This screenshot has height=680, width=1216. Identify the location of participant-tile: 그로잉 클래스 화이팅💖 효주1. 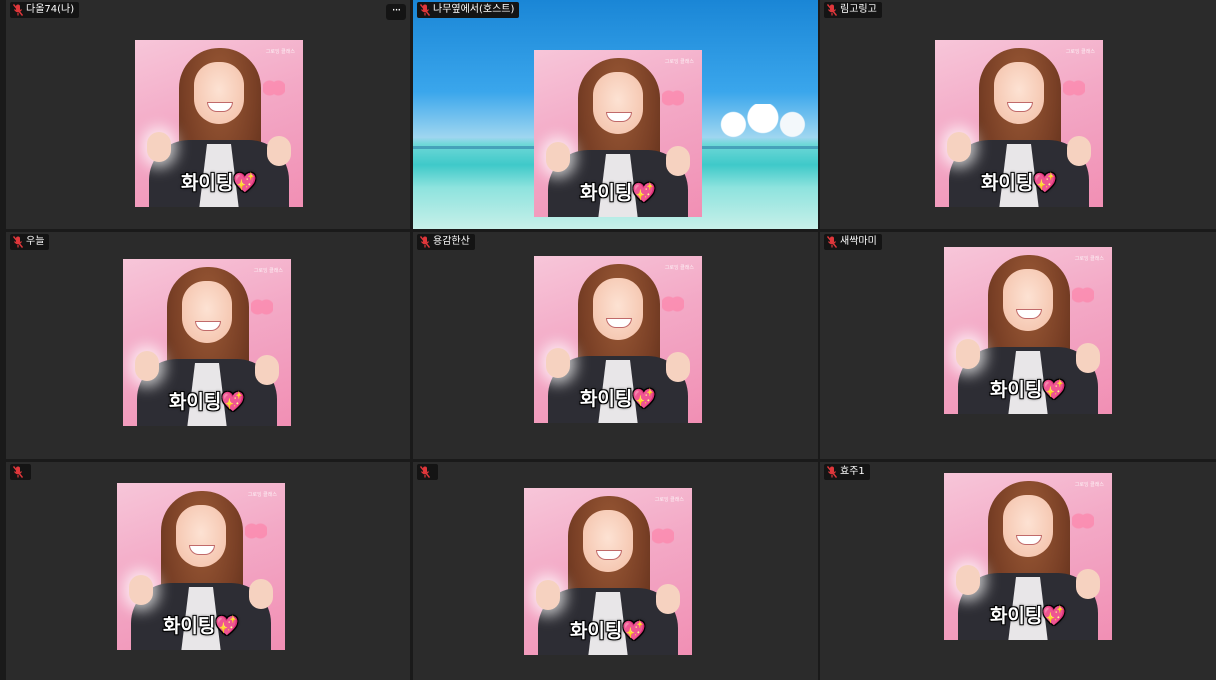
(1018, 571).